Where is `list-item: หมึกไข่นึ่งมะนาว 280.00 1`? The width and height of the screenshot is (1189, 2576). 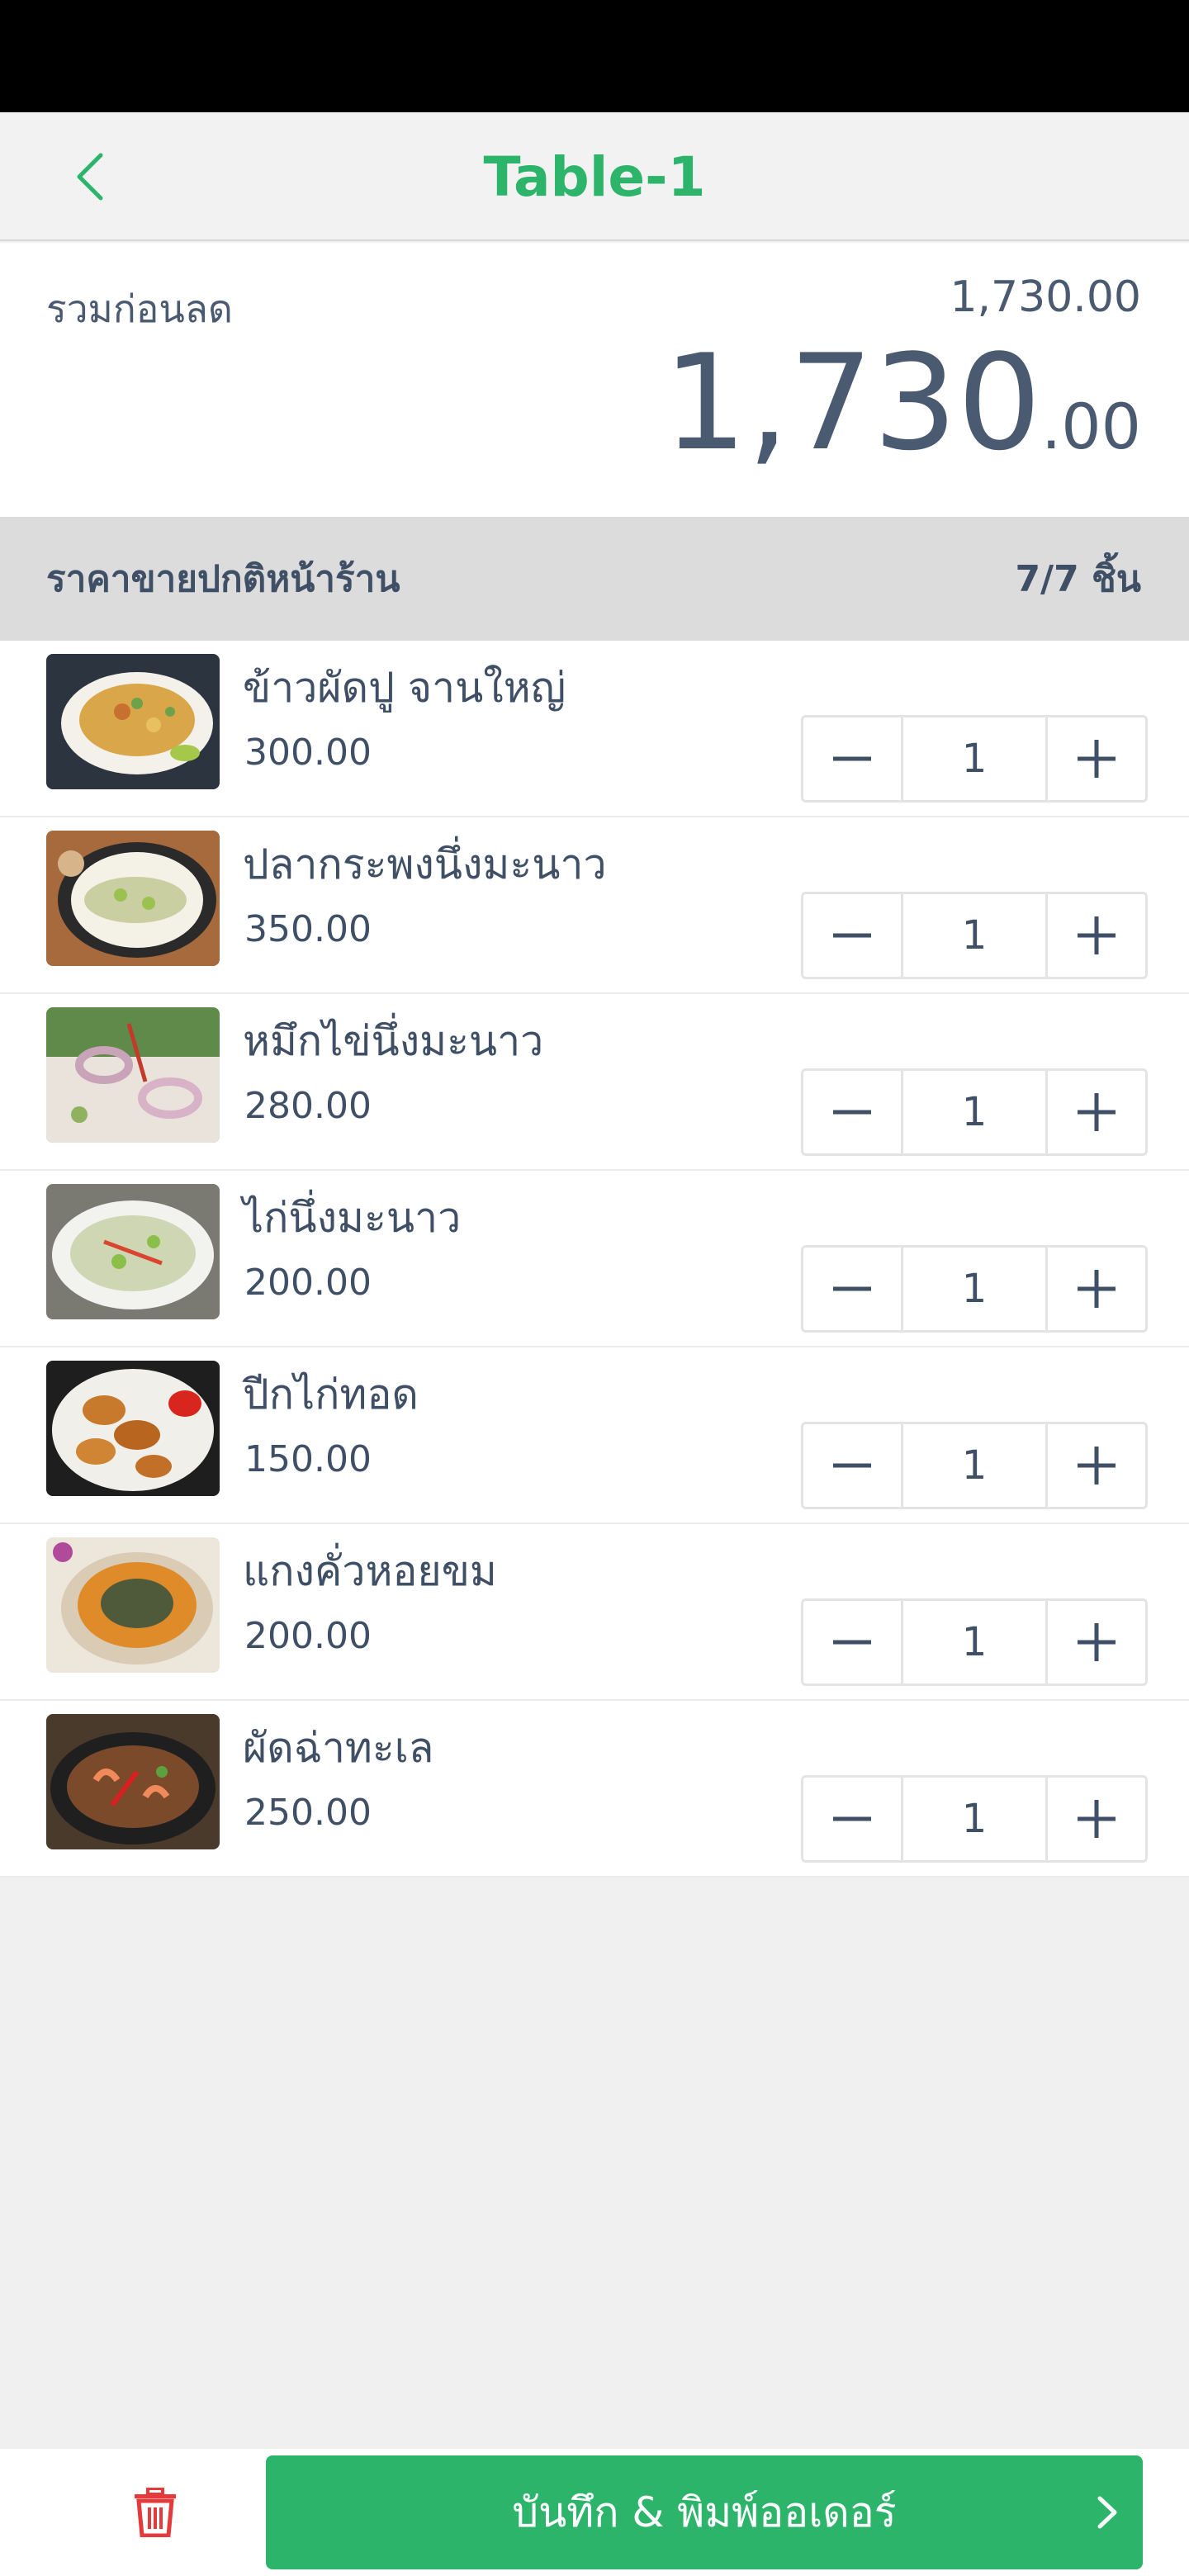 list-item: หมึกไข่นึ่งมะนาว 280.00 1 is located at coordinates (594, 1082).